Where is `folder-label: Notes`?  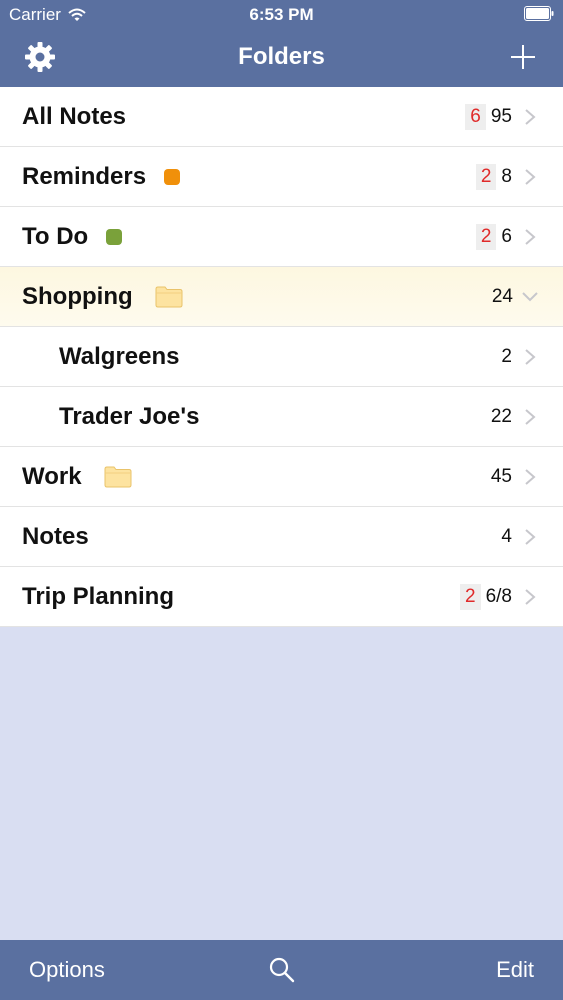 folder-label: Notes is located at coordinates (55, 536).